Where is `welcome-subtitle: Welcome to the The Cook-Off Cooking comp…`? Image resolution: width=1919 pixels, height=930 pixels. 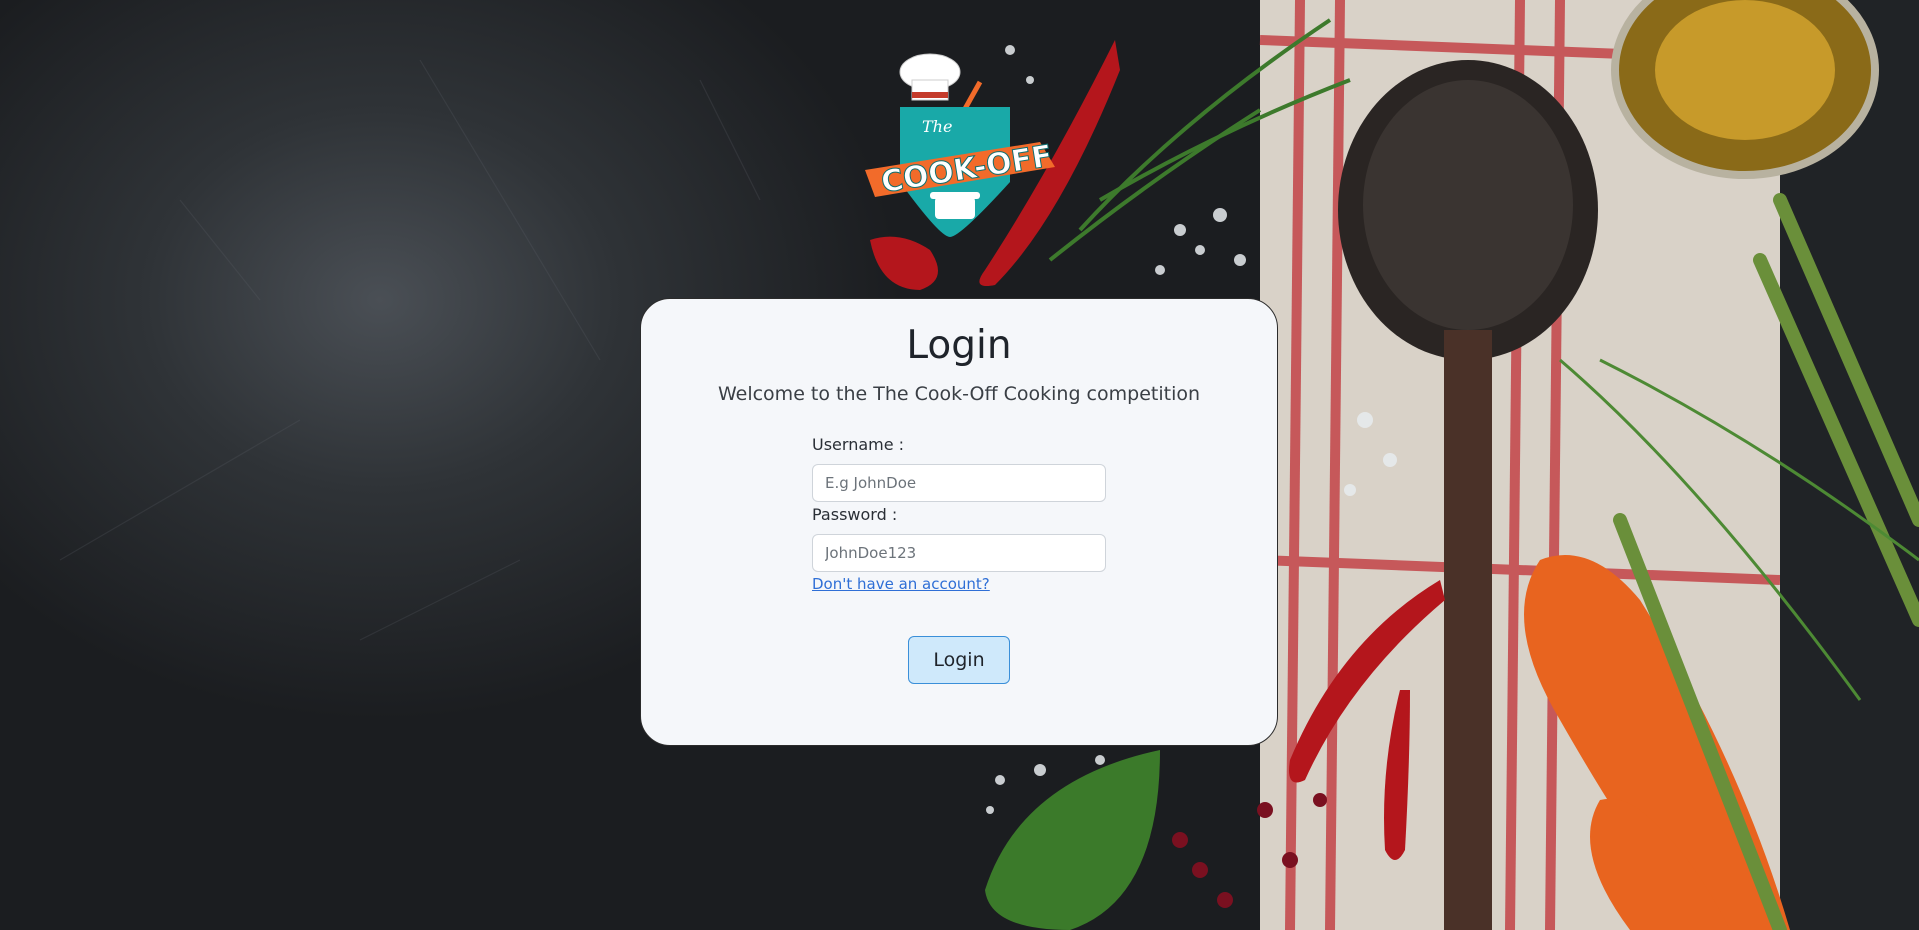 welcome-subtitle: Welcome to the The Cook-Off Cooking comp… is located at coordinates (959, 394).